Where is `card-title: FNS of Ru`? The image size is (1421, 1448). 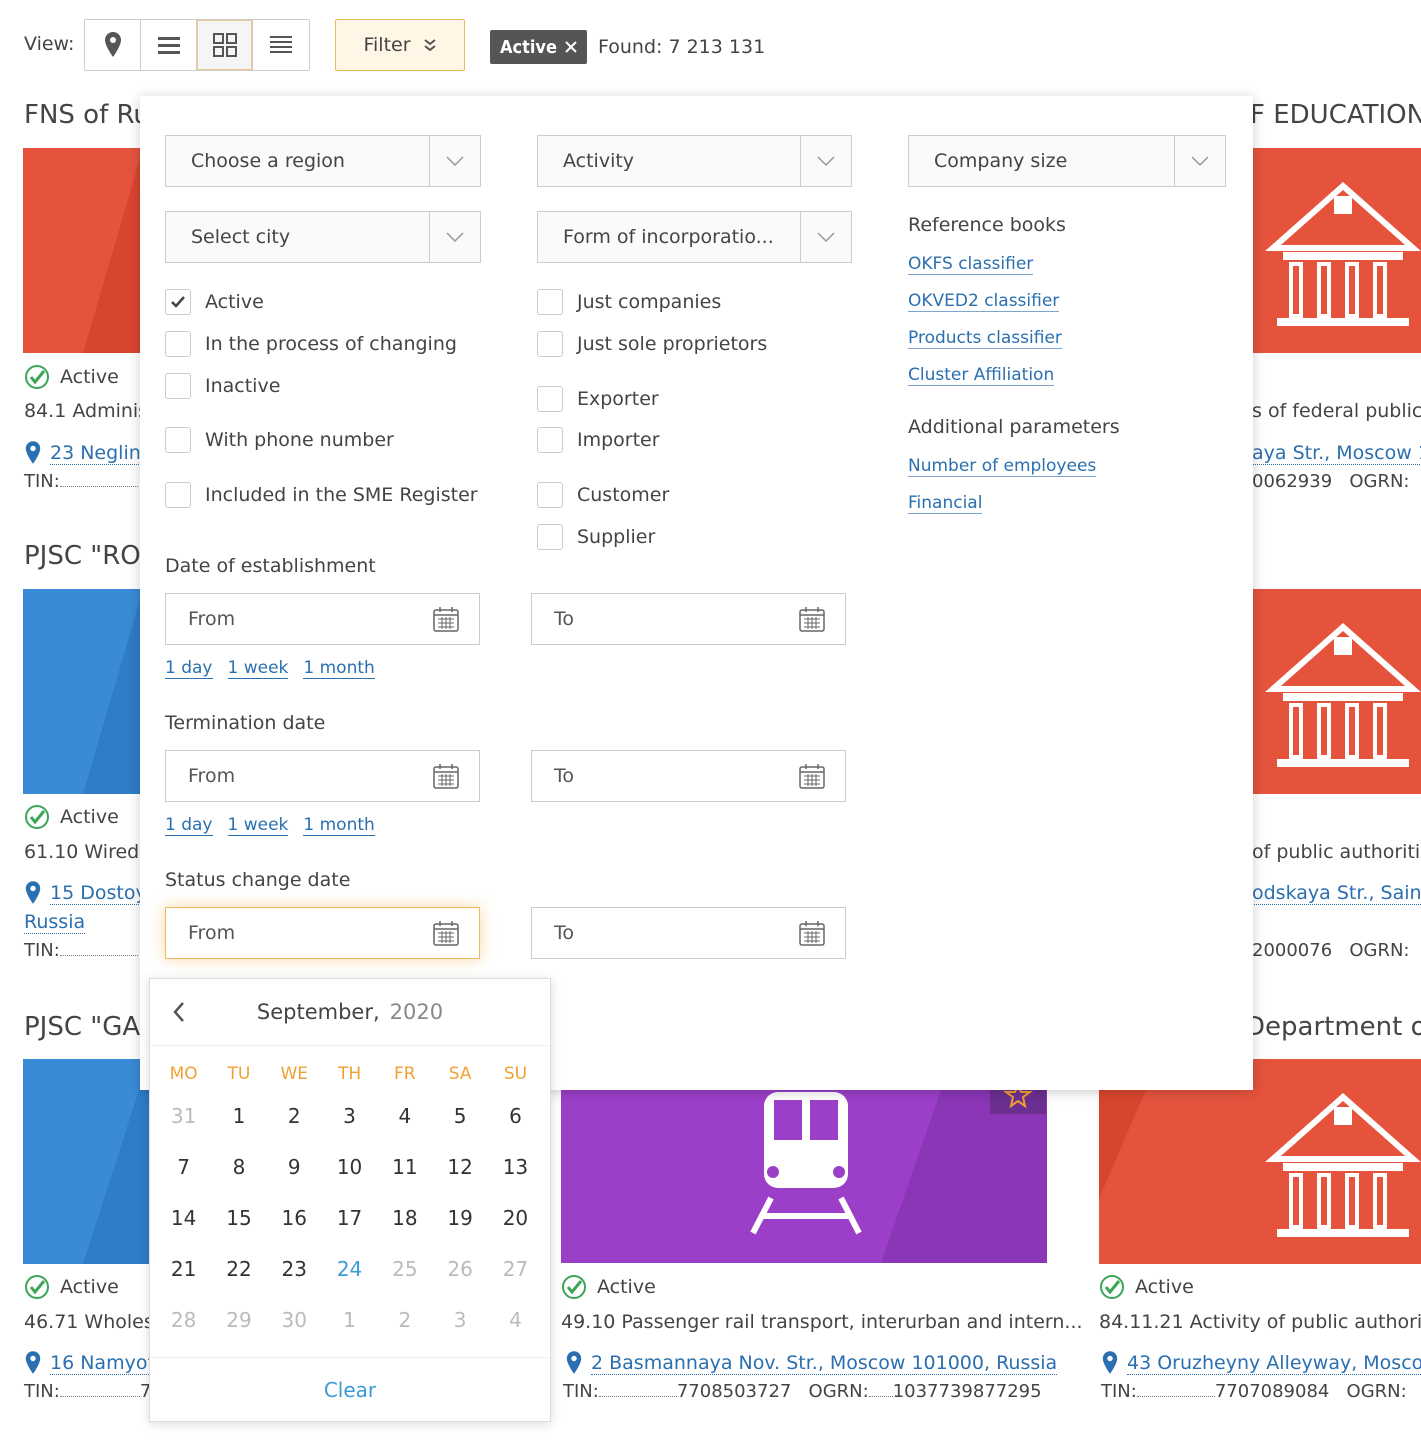 card-title: FNS of Ru is located at coordinates (87, 115).